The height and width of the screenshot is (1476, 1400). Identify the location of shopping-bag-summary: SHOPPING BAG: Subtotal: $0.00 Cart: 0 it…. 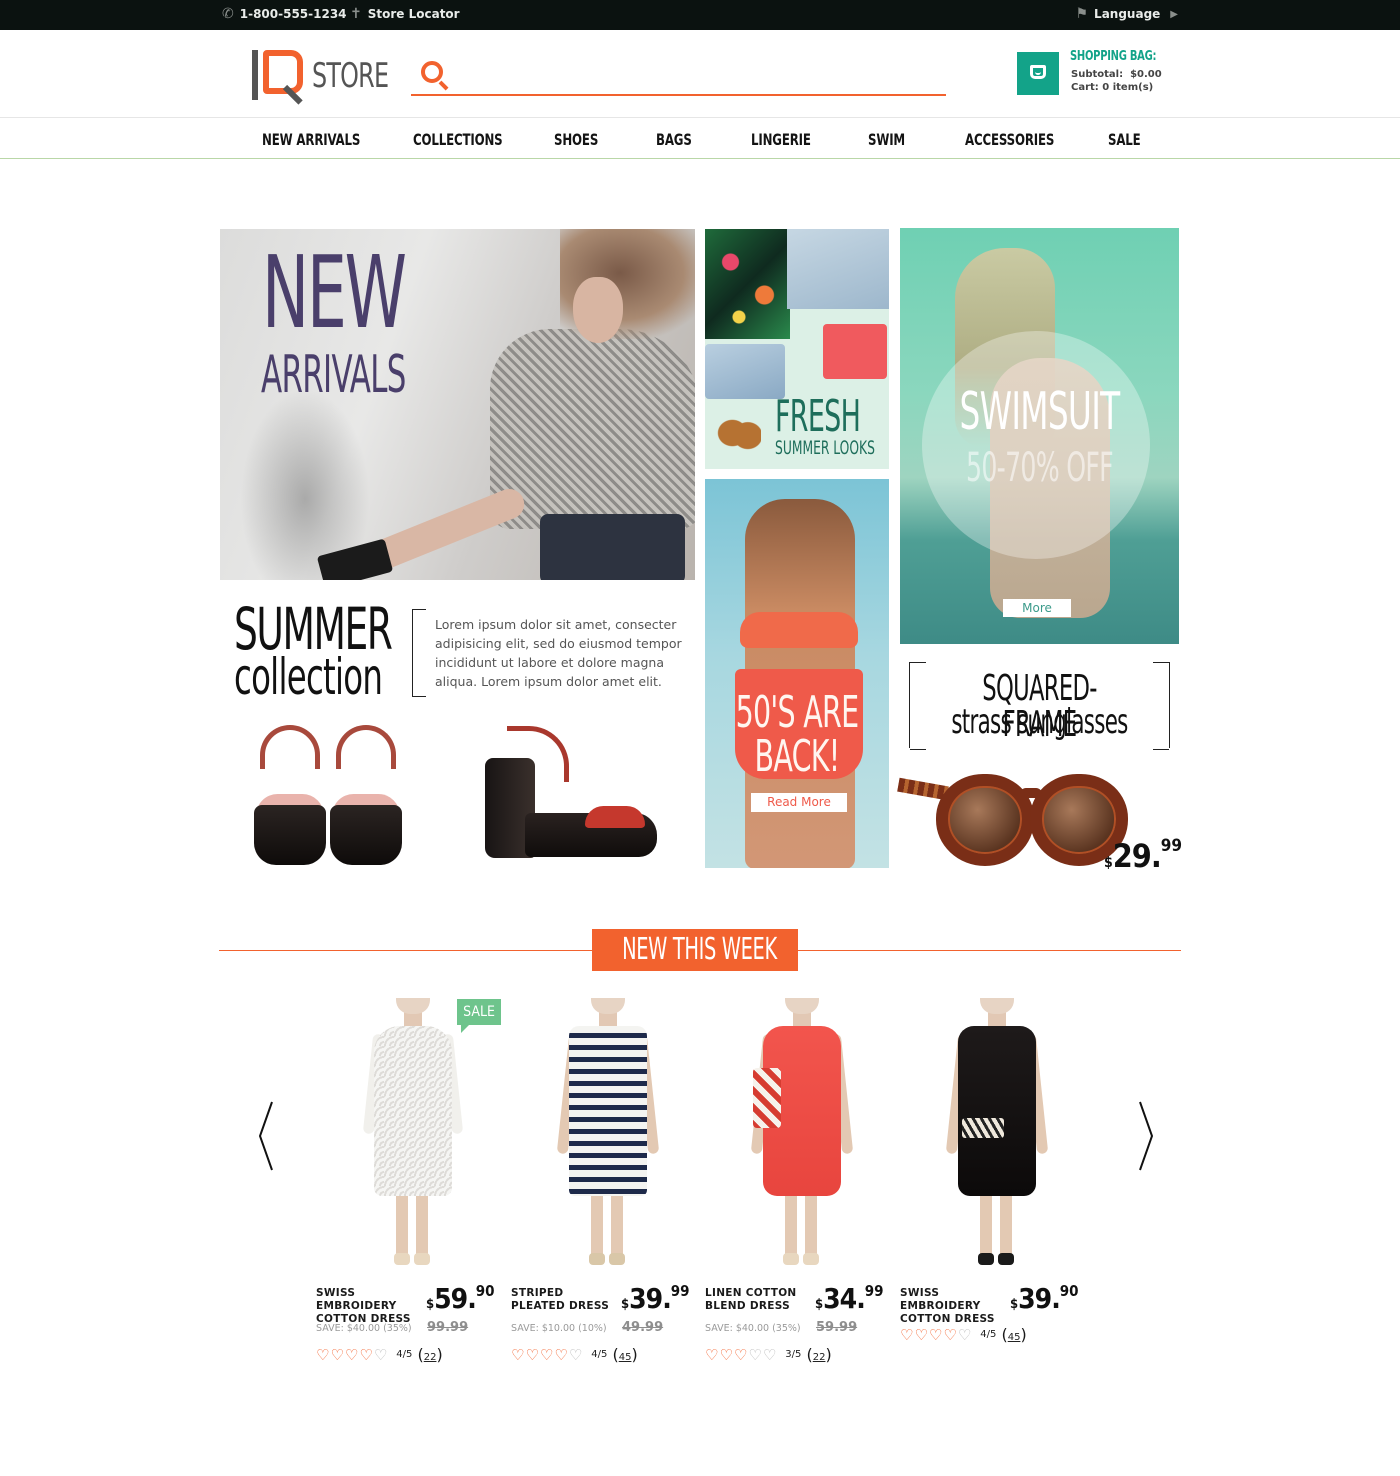
(1120, 72).